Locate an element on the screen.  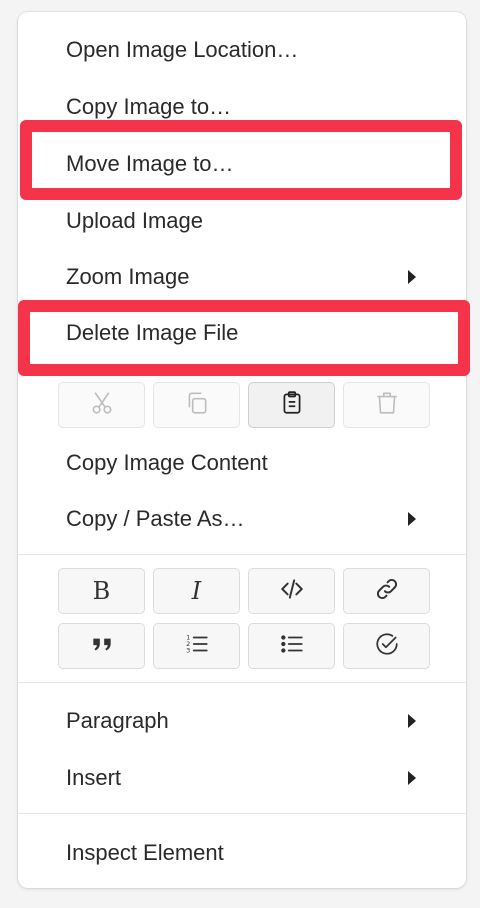
italic-icon: I is located at coordinates (196, 591).